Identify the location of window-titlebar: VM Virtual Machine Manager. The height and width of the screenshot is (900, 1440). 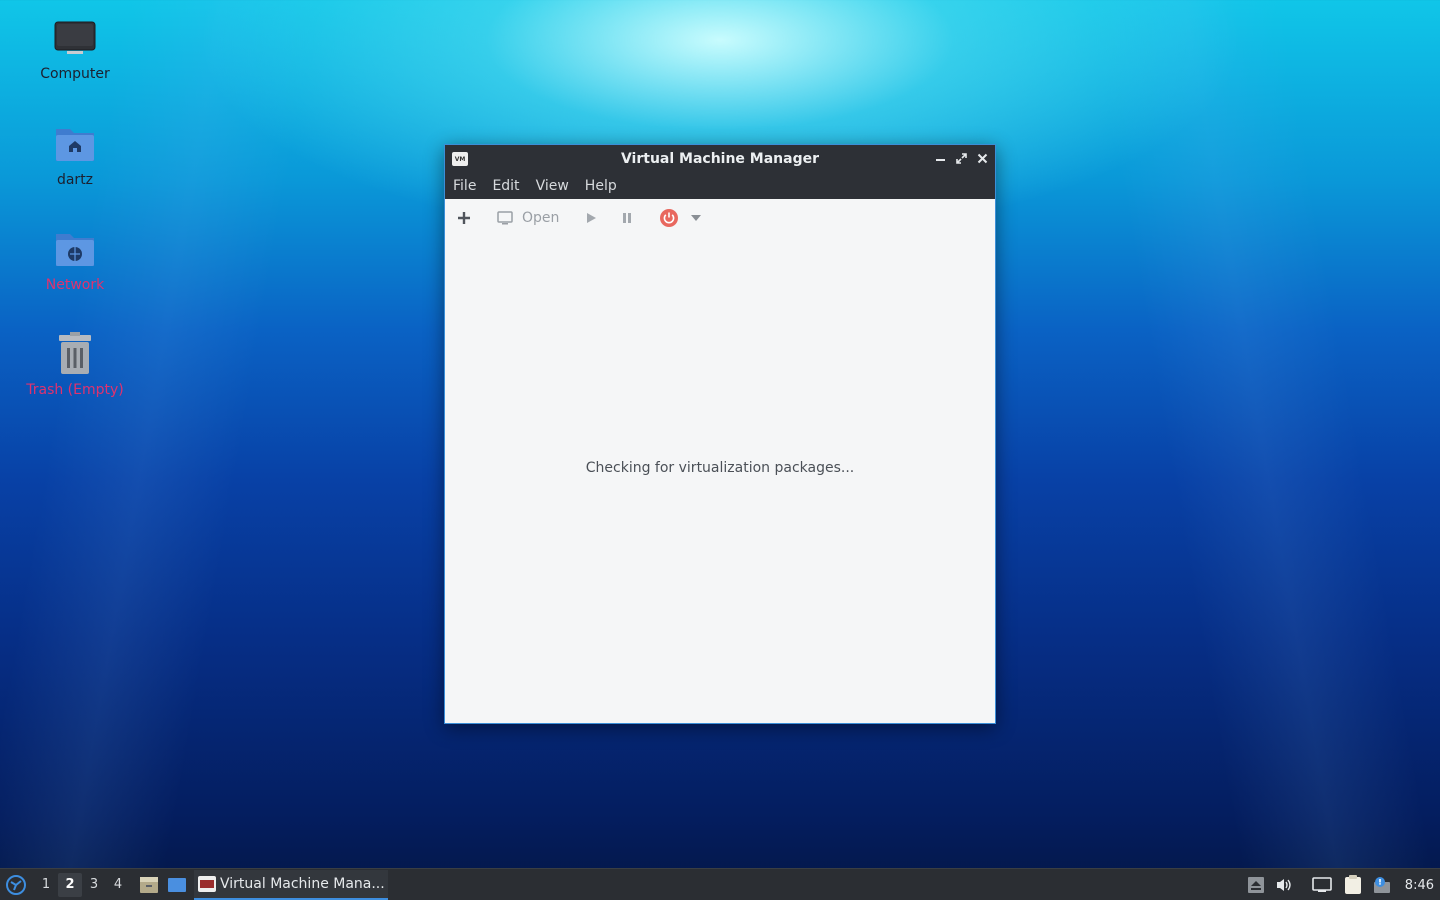
(720, 159).